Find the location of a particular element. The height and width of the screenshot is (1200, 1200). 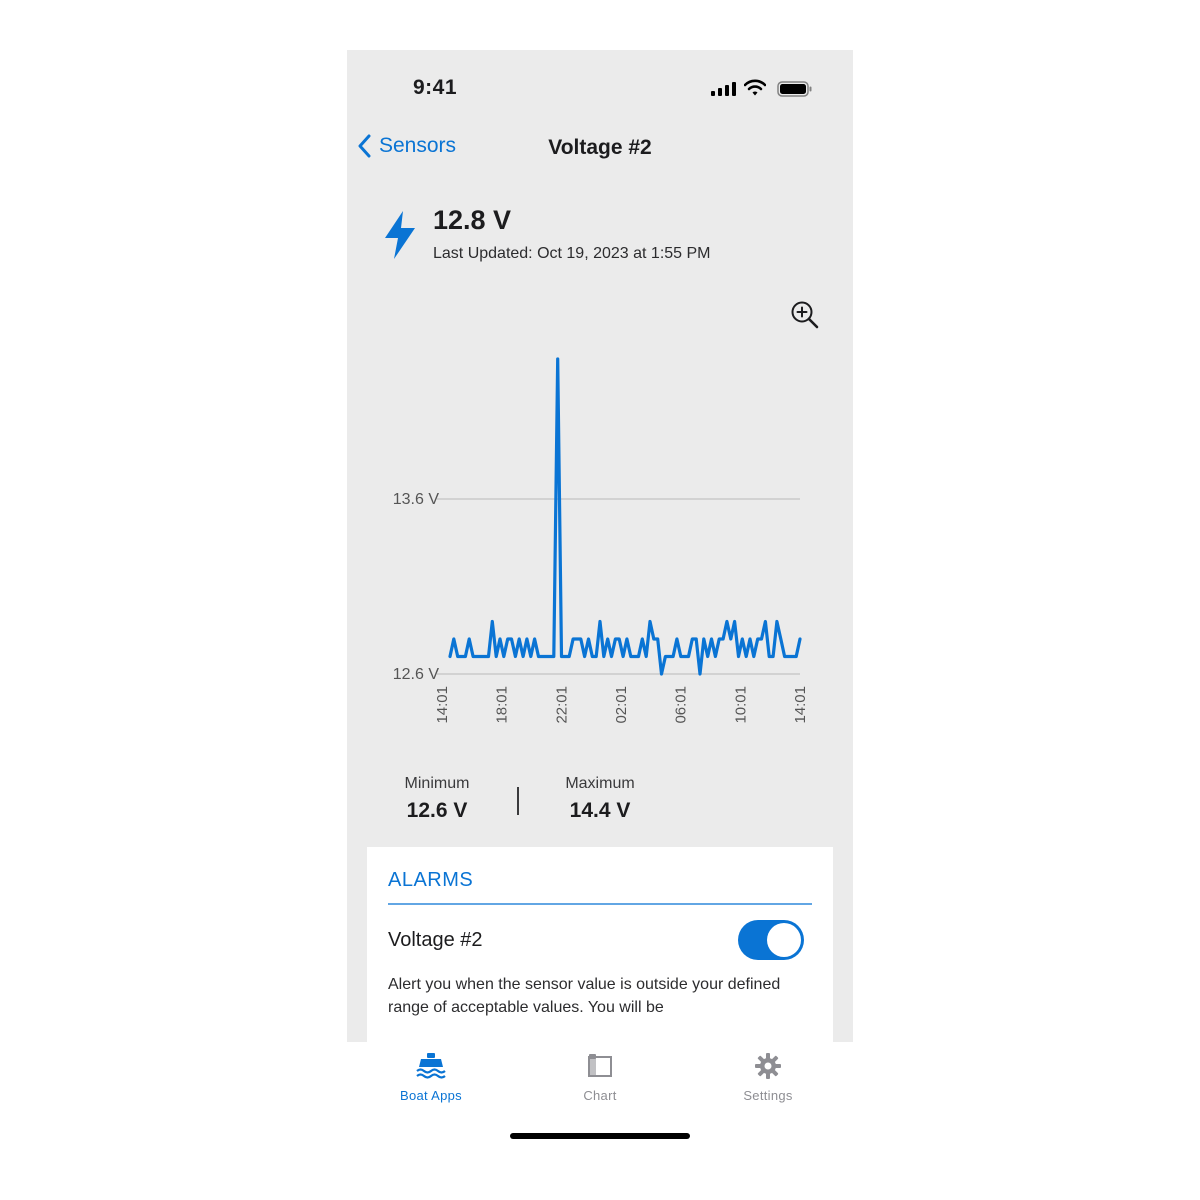

battery-icon is located at coordinates (794, 89).